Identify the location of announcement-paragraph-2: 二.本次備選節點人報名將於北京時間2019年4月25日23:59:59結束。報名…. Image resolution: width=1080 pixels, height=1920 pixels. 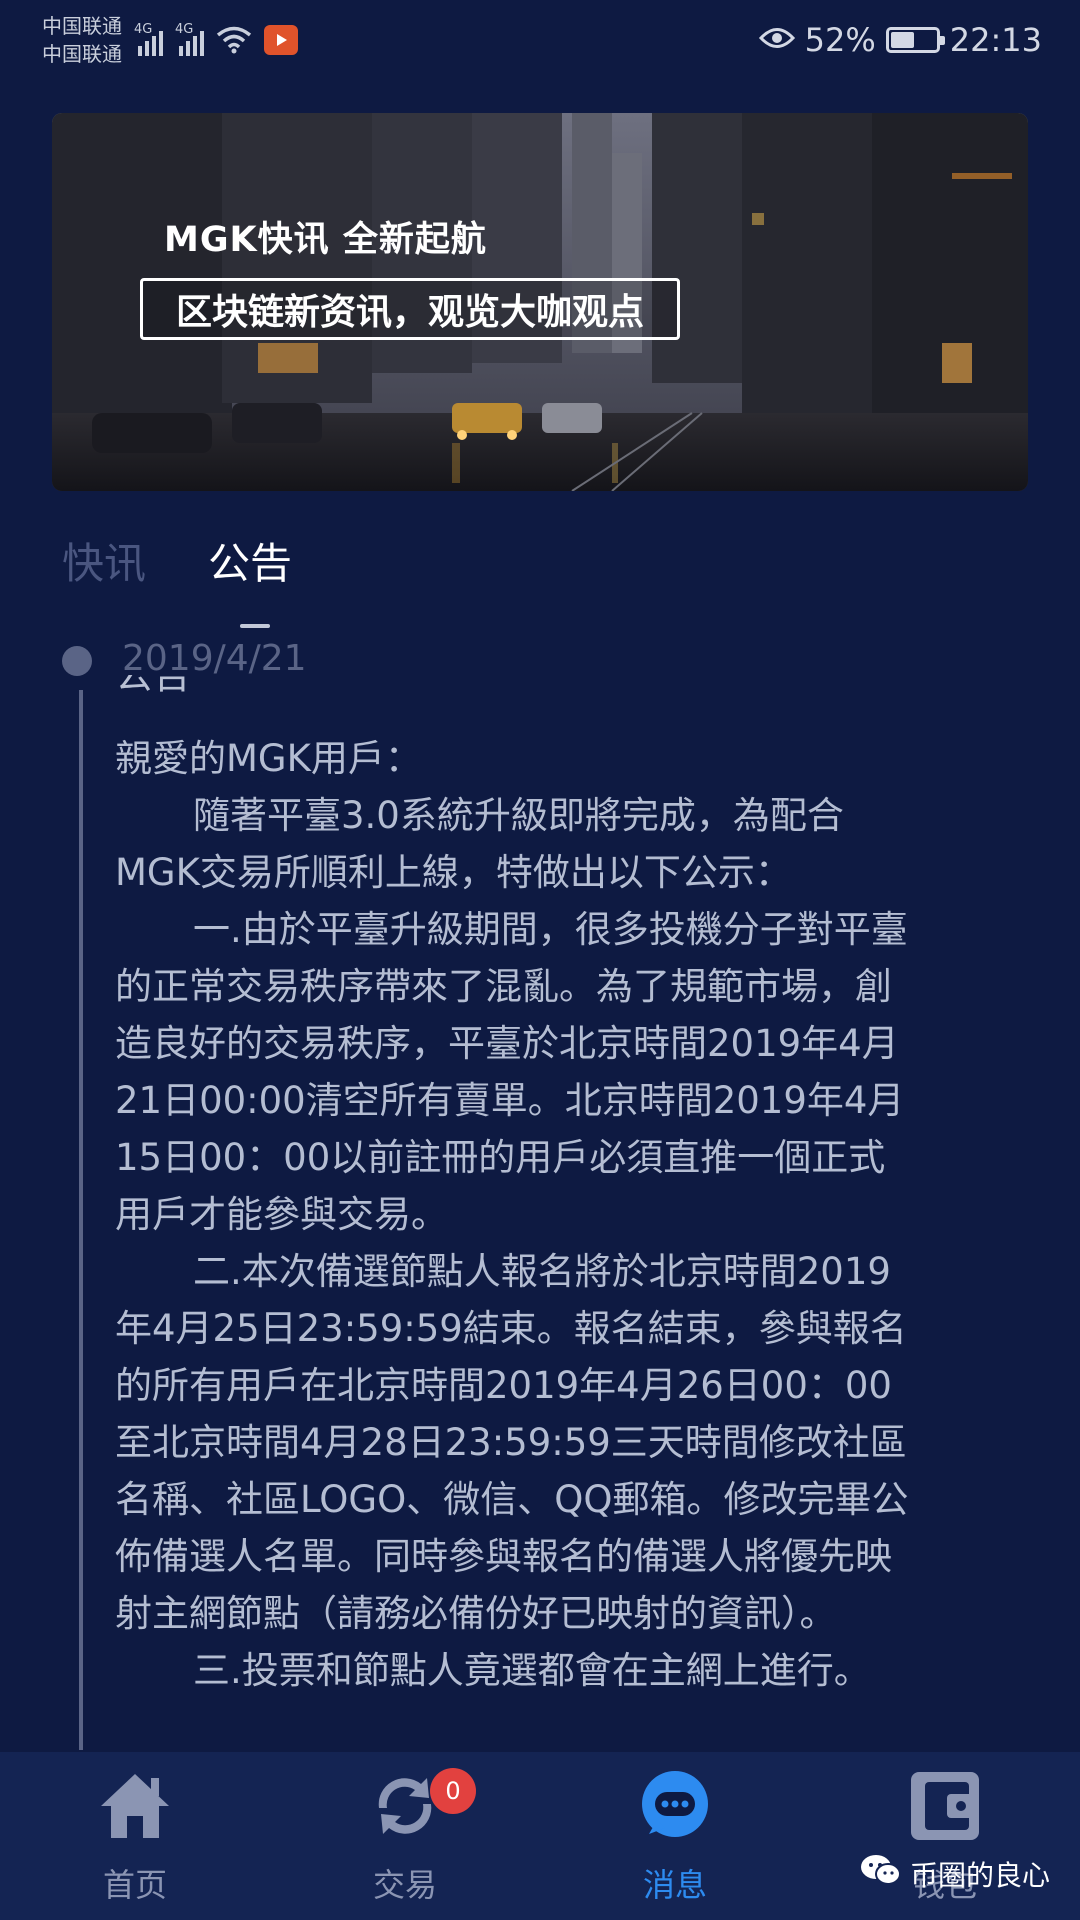
(512, 1442).